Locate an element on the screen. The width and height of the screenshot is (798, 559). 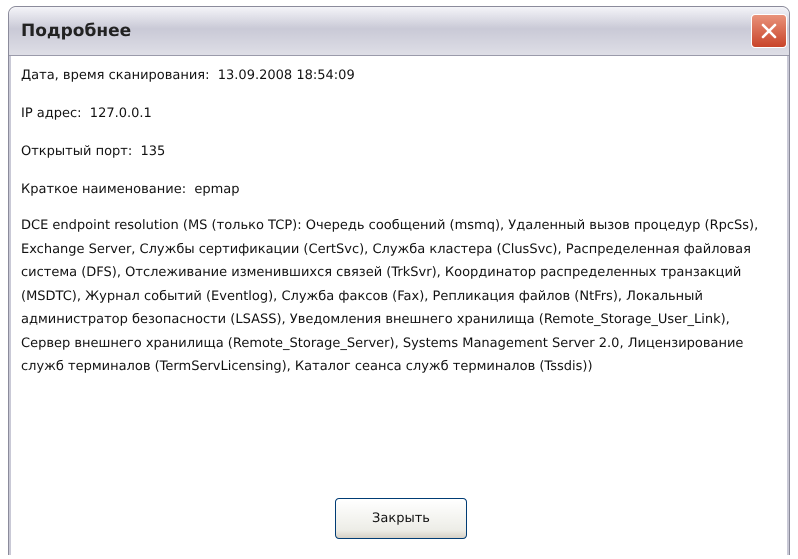
info-line: Дата, время сканирования: 13.09.2008 18:54:09 is located at coordinates (188, 76).